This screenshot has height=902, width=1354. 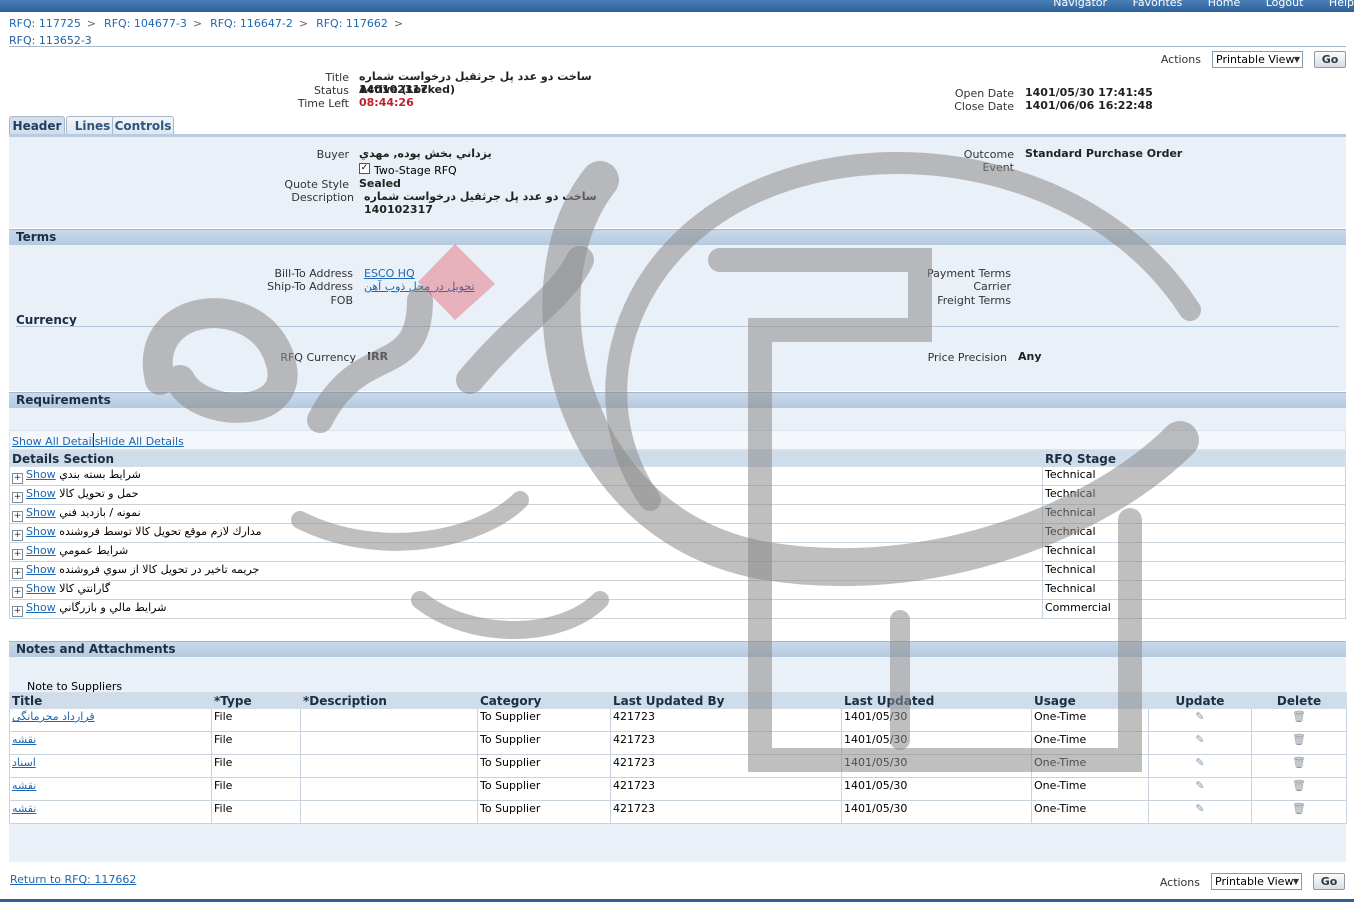 I want to click on actions-select-value: Printable View, so click(x=1254, y=881).